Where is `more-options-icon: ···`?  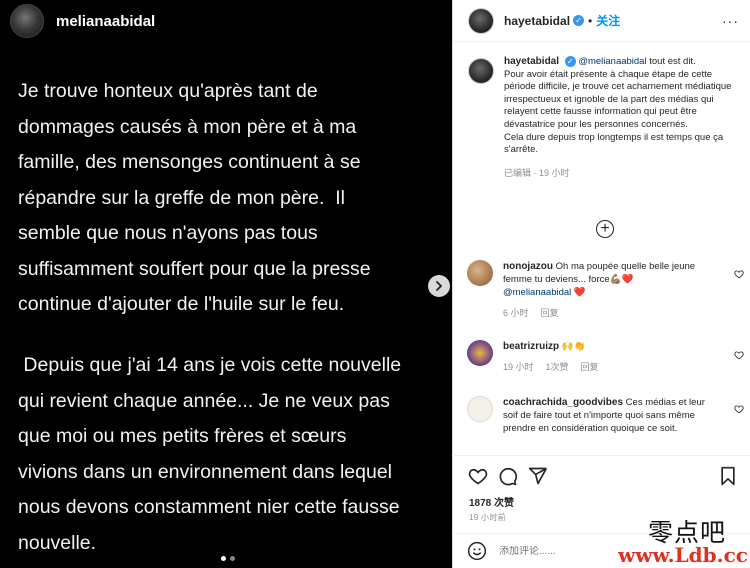
more-options-icon: ··· is located at coordinates (730, 21).